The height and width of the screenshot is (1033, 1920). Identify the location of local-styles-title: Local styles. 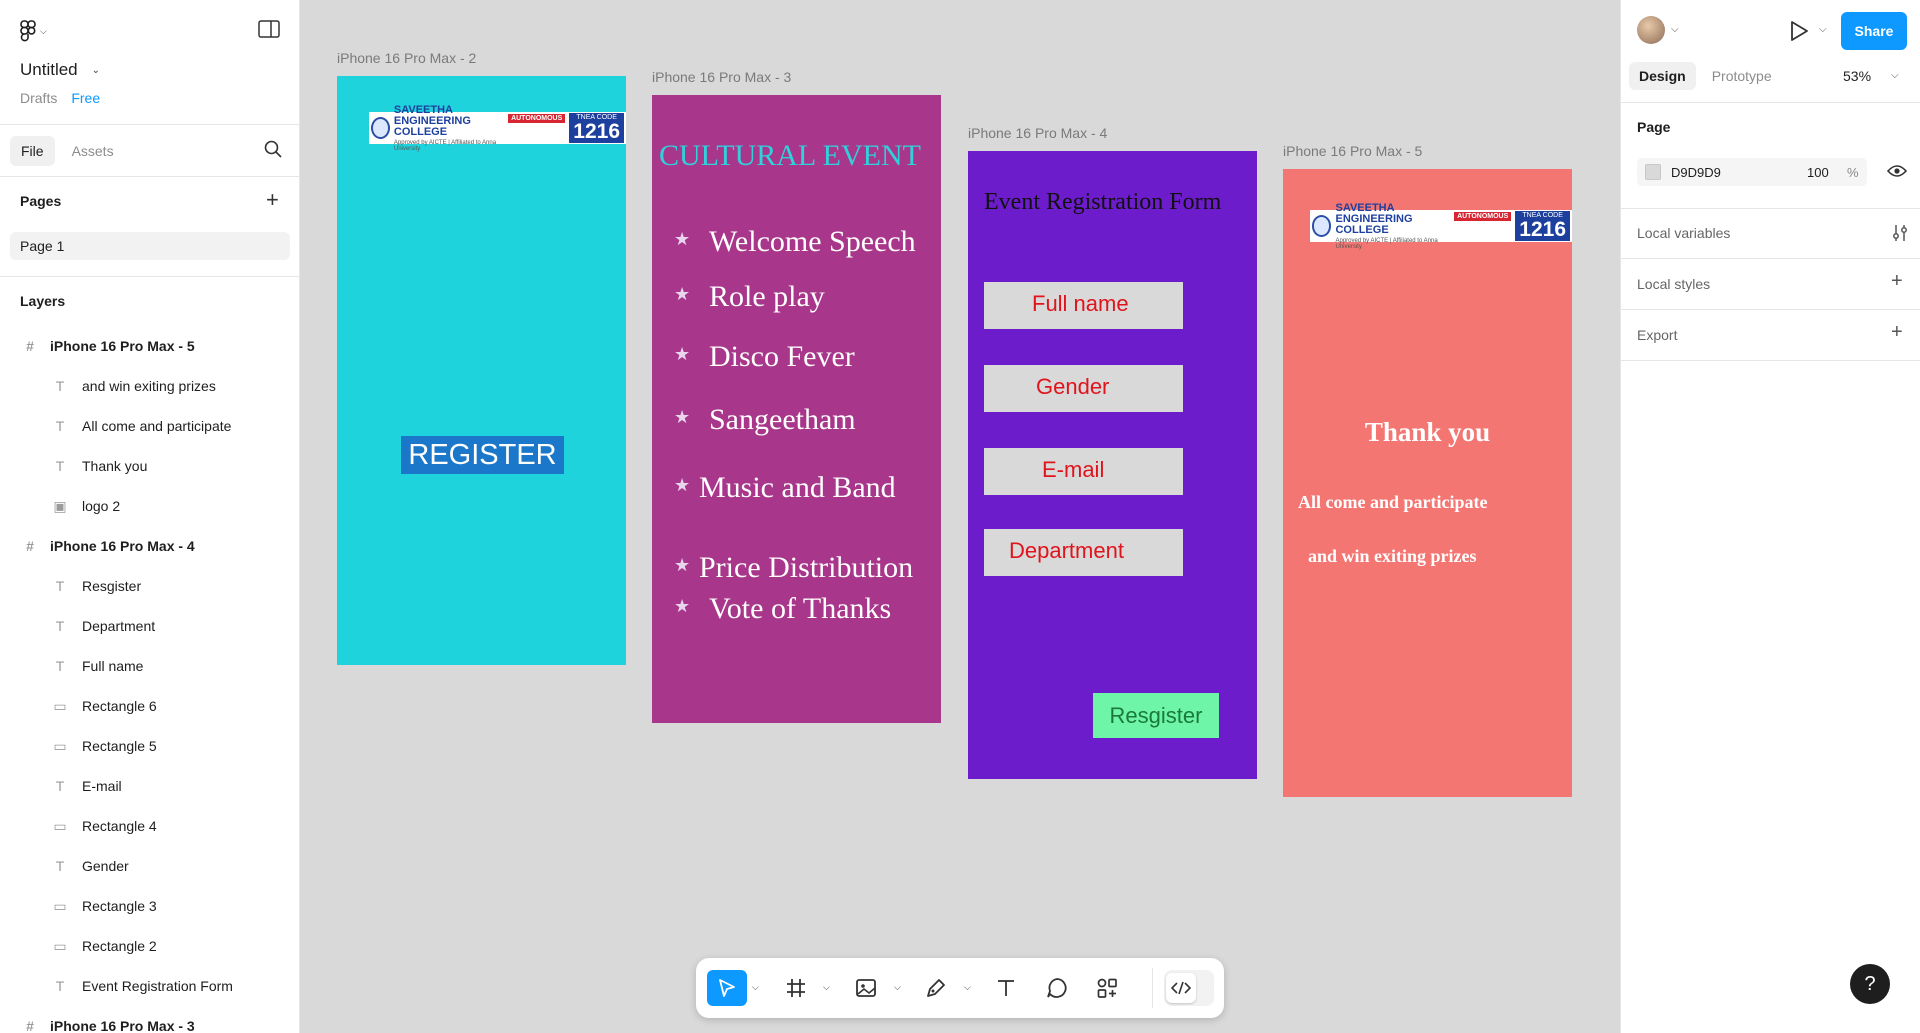
(1673, 284).